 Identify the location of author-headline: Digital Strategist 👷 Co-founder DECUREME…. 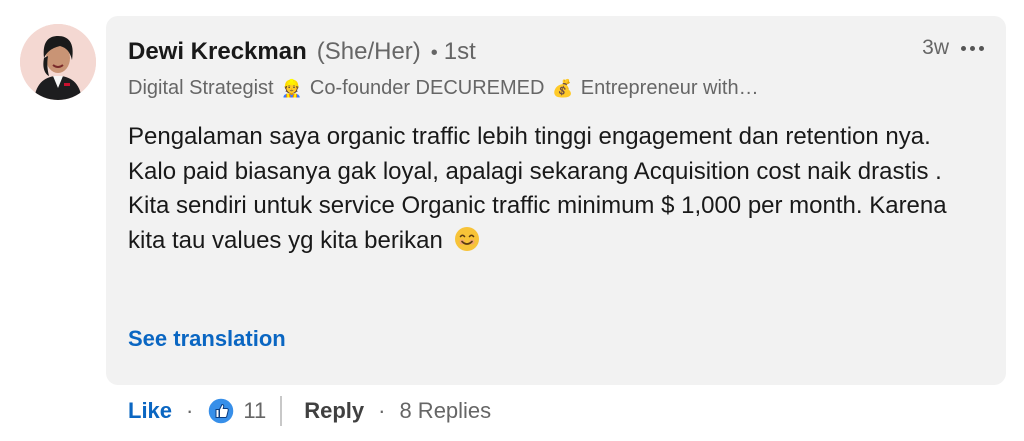
(508, 88).